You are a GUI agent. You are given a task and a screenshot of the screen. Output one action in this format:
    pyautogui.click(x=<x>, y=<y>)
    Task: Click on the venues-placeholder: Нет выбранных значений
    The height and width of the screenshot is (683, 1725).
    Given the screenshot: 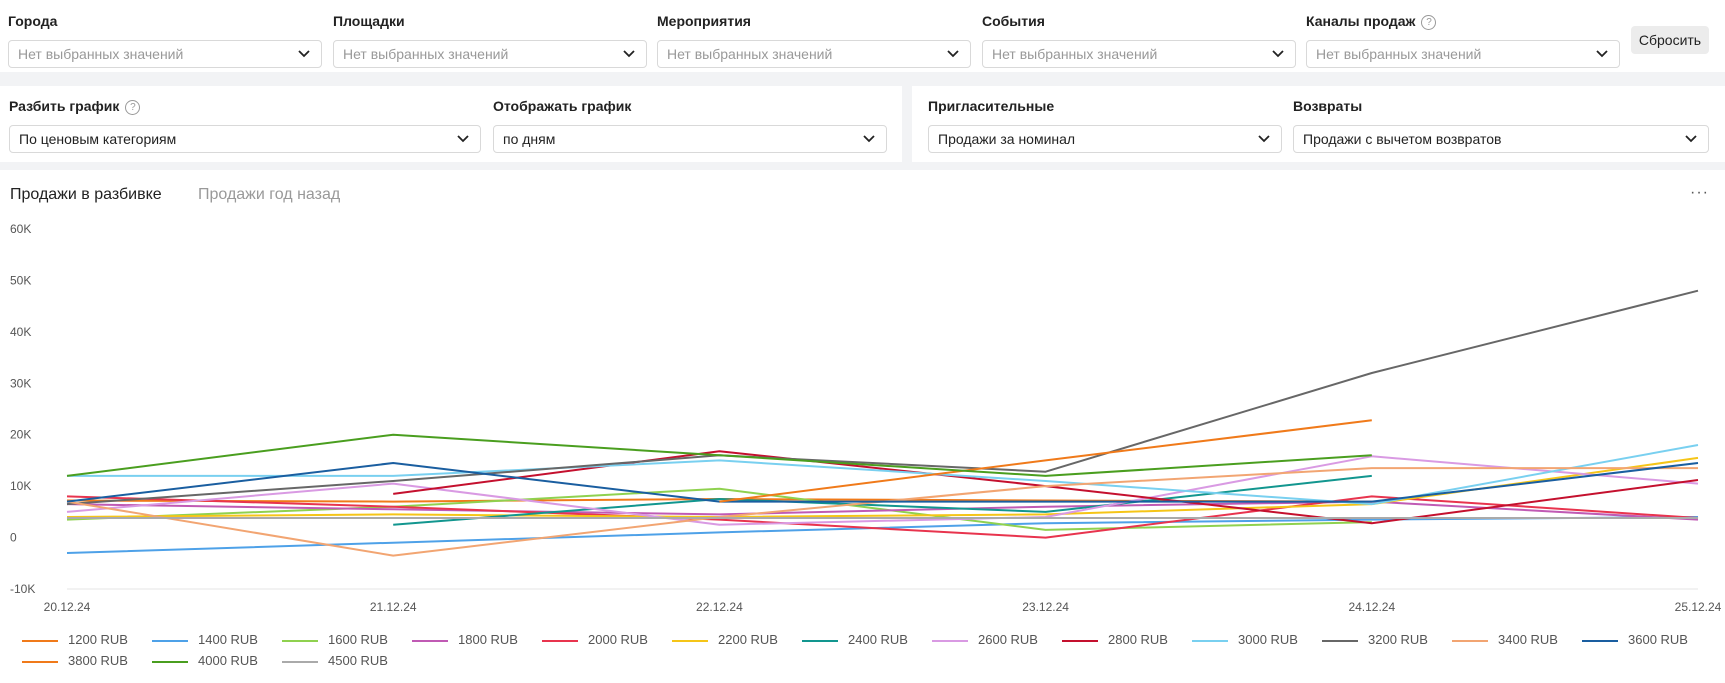 What is the action you would take?
    pyautogui.click(x=426, y=54)
    